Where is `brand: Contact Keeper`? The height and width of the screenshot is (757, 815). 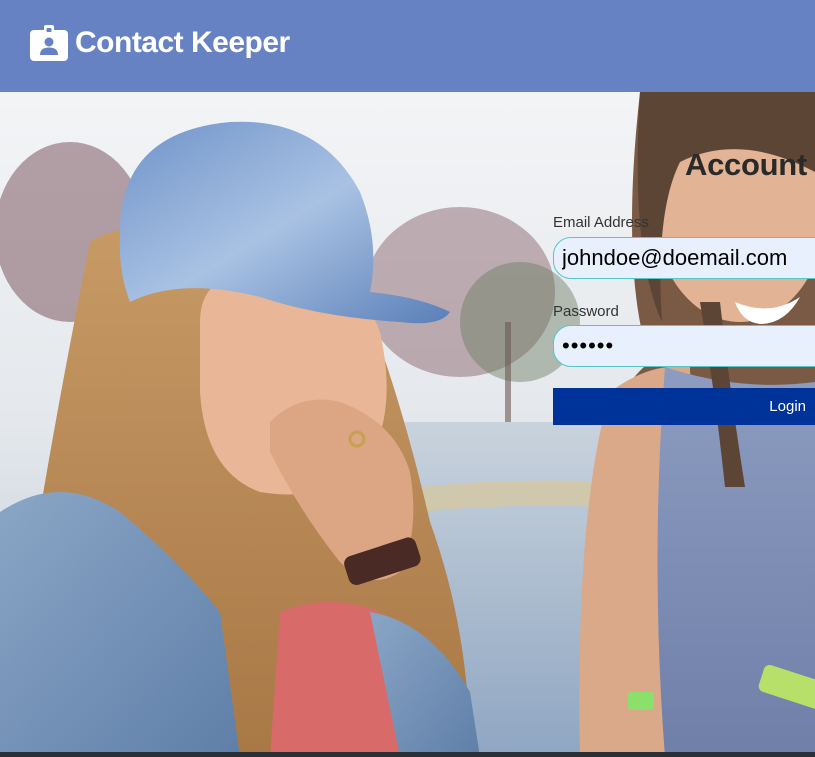 brand: Contact Keeper is located at coordinates (160, 43).